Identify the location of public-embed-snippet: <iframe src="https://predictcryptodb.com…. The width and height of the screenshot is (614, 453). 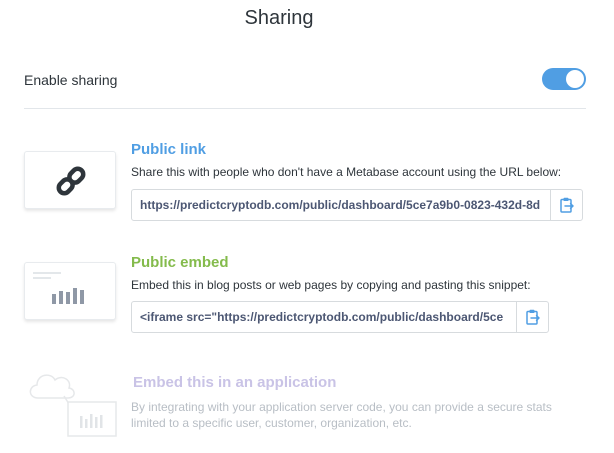
(326, 317).